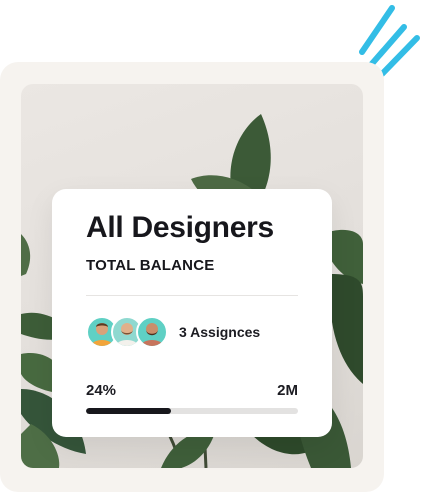 Image resolution: width=429 pixels, height=493 pixels. Describe the element at coordinates (150, 265) in the screenshot. I see `card-subtitle: TOTAL BALANCE` at that location.